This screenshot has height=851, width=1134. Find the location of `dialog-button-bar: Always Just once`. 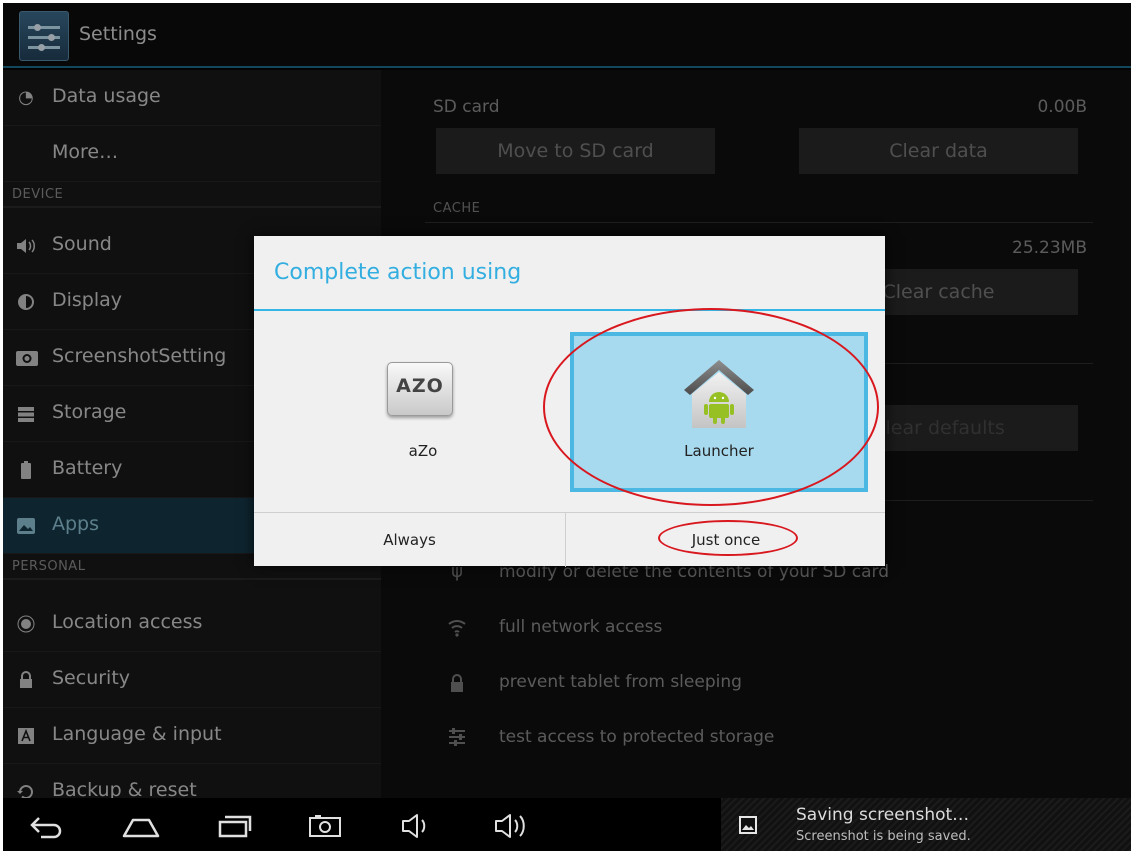

dialog-button-bar: Always Just once is located at coordinates (569, 539).